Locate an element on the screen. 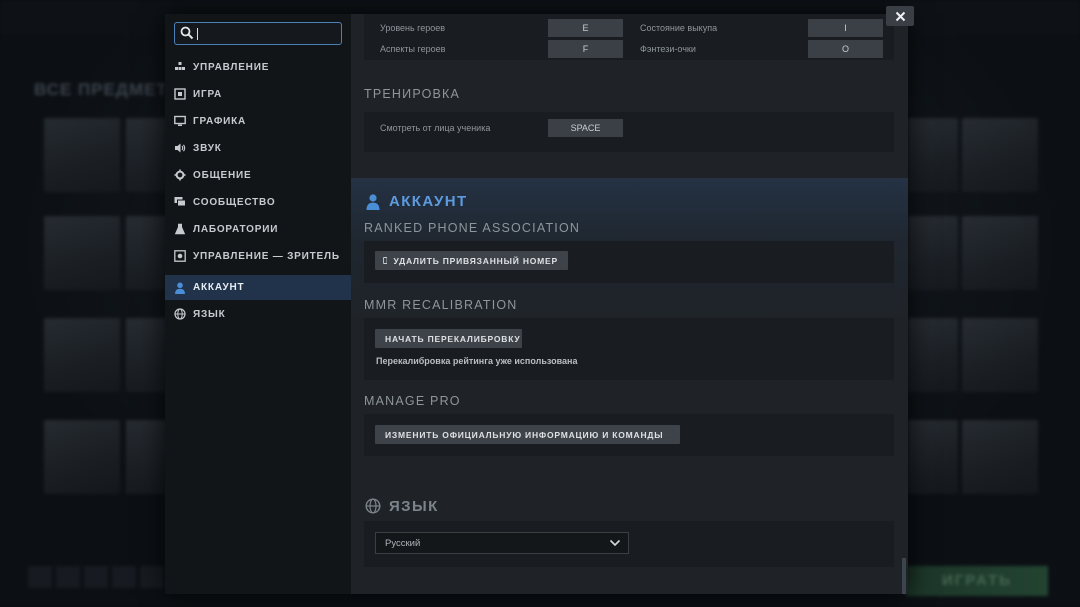 The height and width of the screenshot is (607, 1080). sidebar-item-label: ЯЗЫК is located at coordinates (209, 314).